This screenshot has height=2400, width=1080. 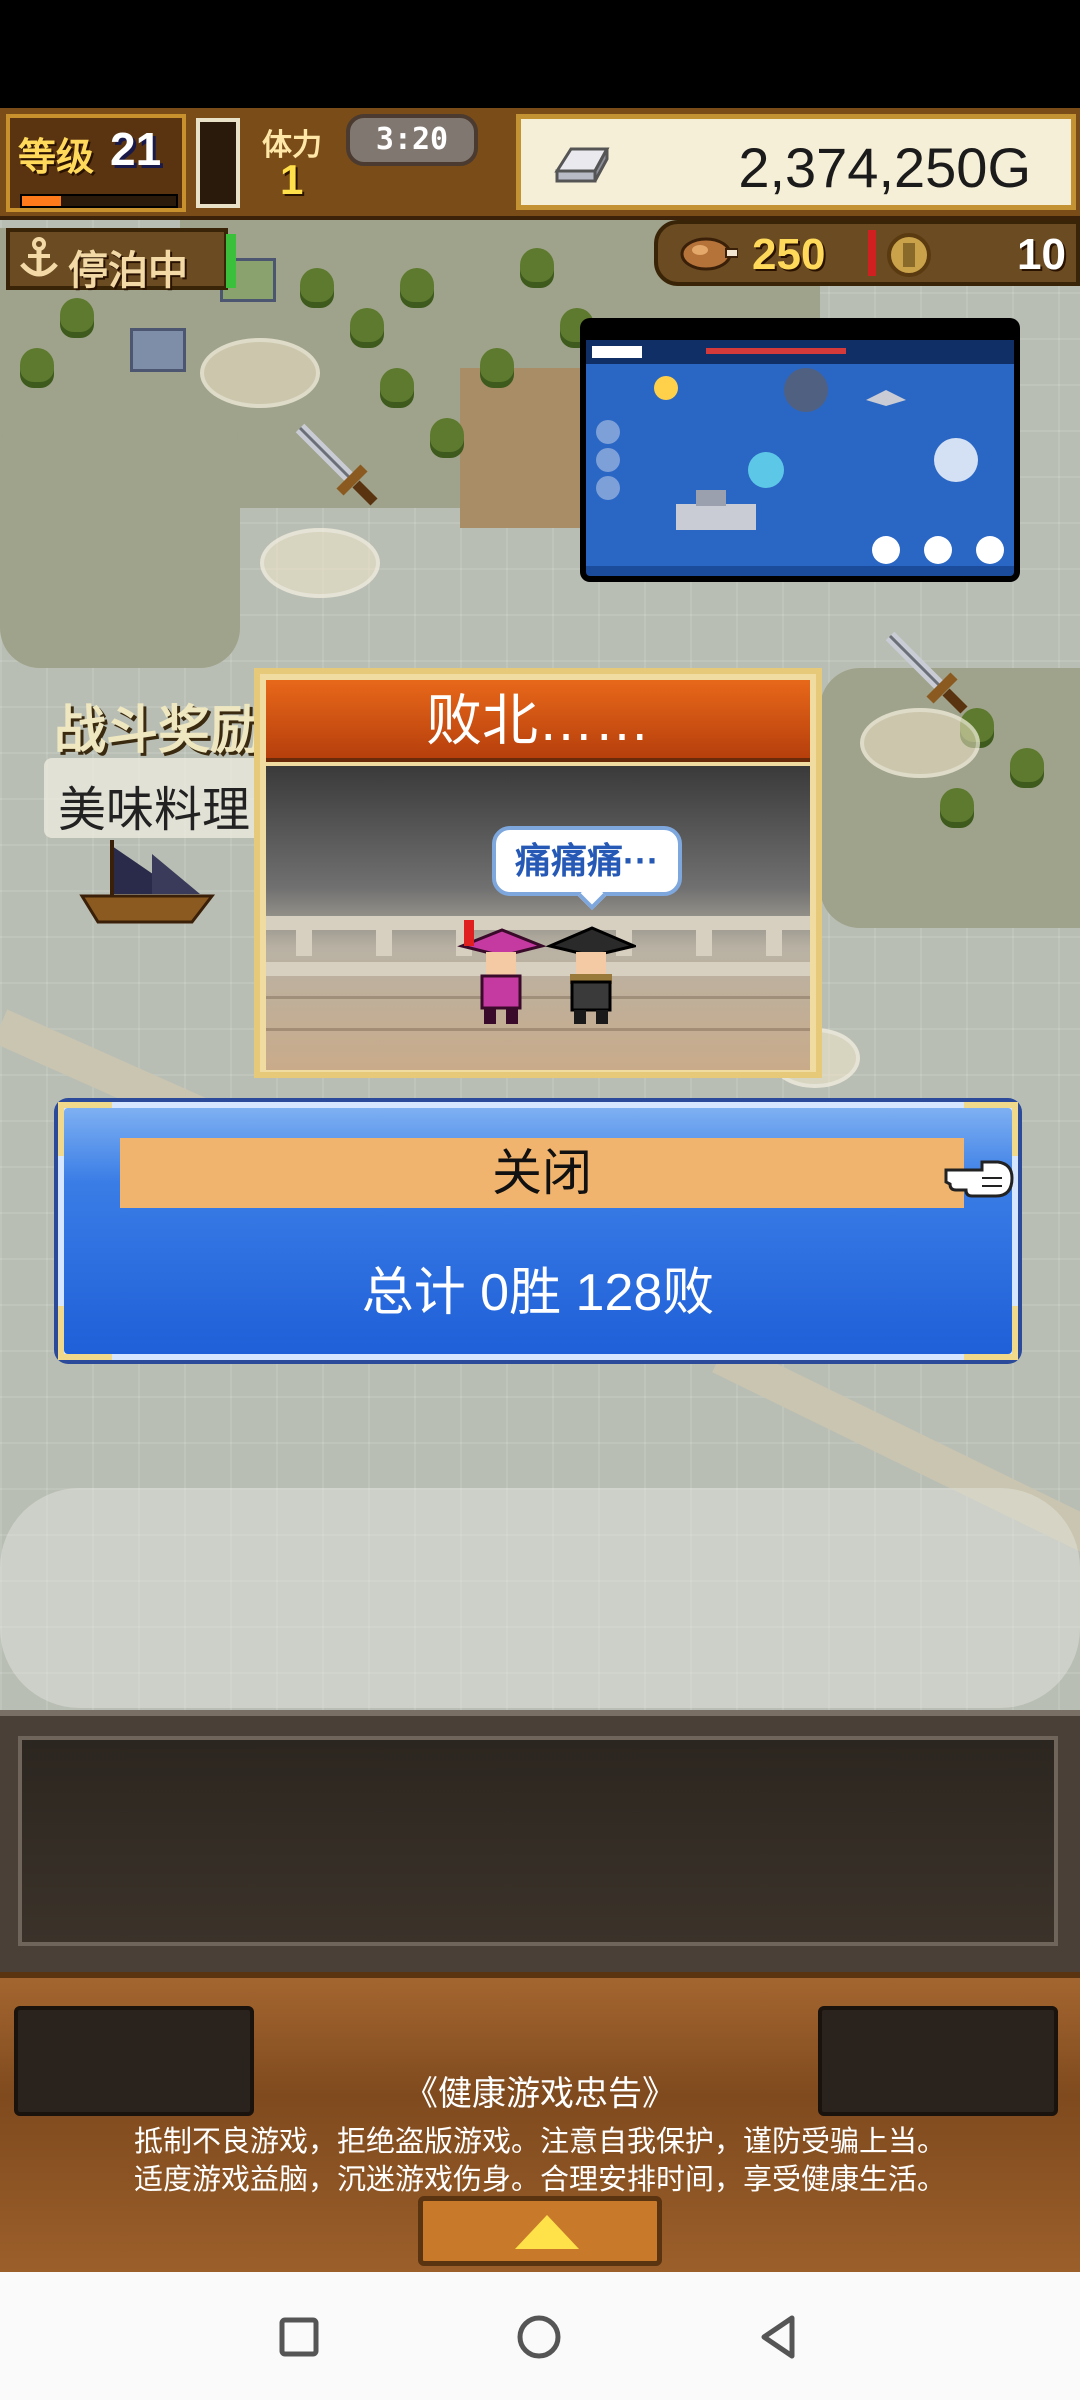 I want to click on health-notice-line: 抵制不良游戏，拒绝盗版游戏。注意自我保护，谨防受骗上当。, so click(x=539, y=2142).